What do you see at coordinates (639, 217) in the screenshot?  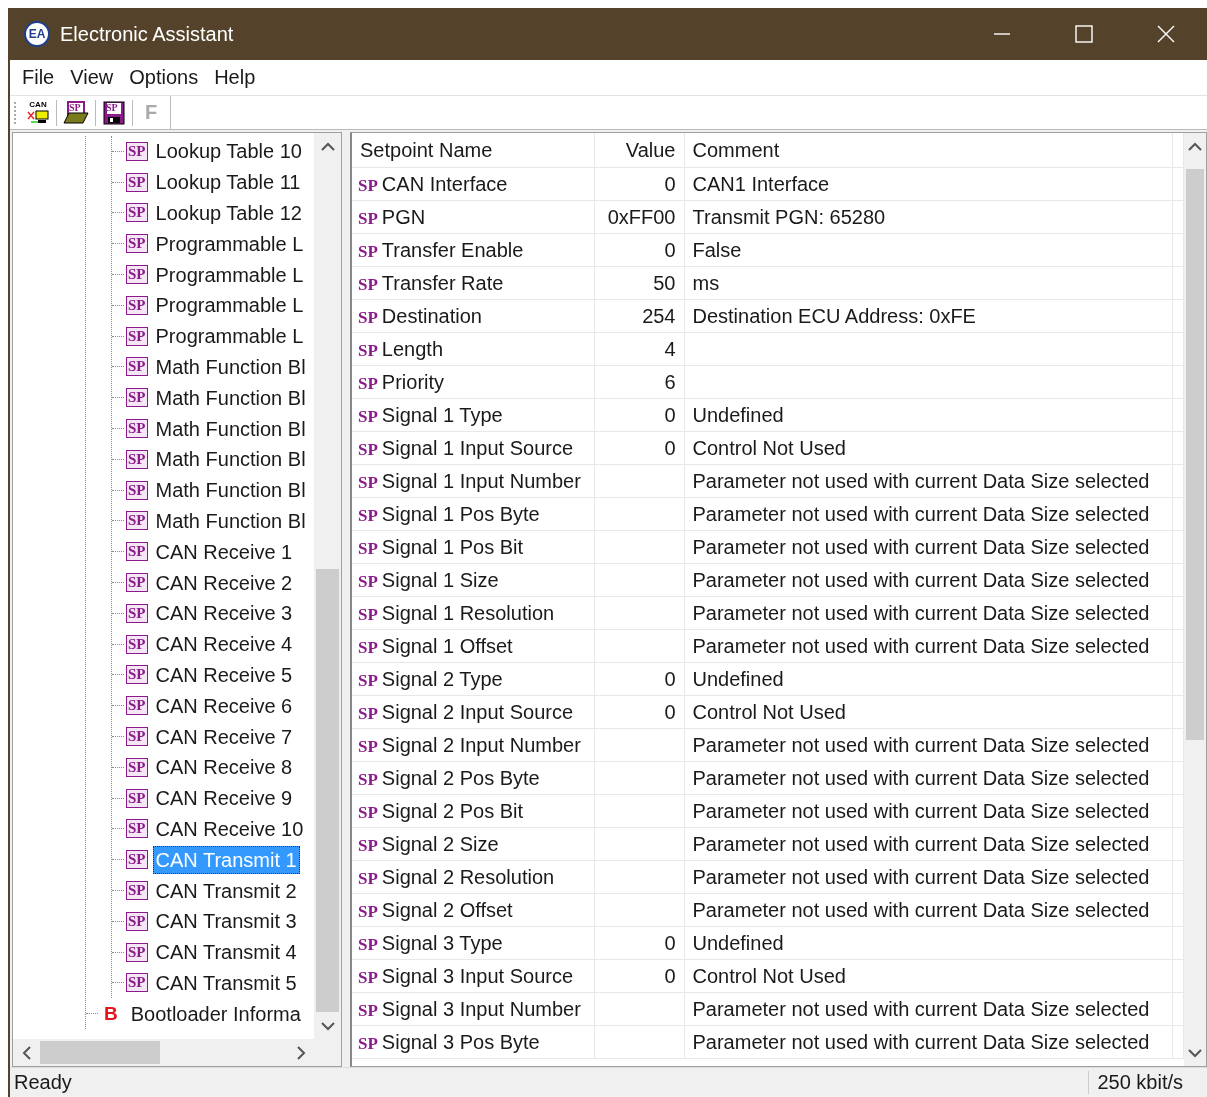 I see `value-cell: 0xFF00` at bounding box center [639, 217].